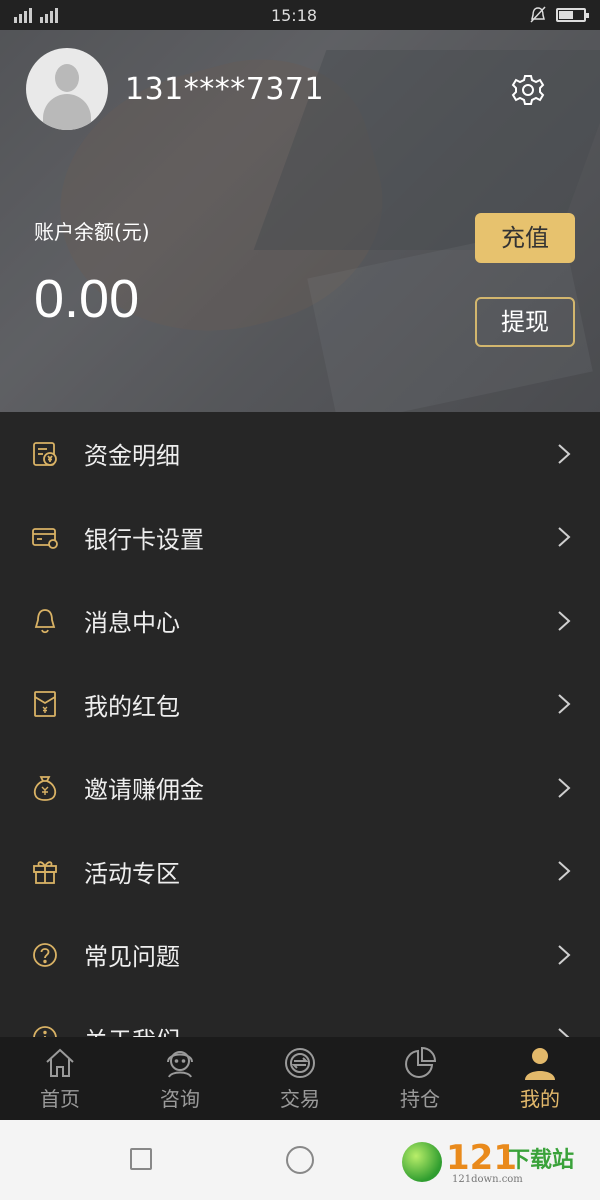 This screenshot has width=600, height=1200. What do you see at coordinates (45, 539) in the screenshot?
I see `bank-card-icon` at bounding box center [45, 539].